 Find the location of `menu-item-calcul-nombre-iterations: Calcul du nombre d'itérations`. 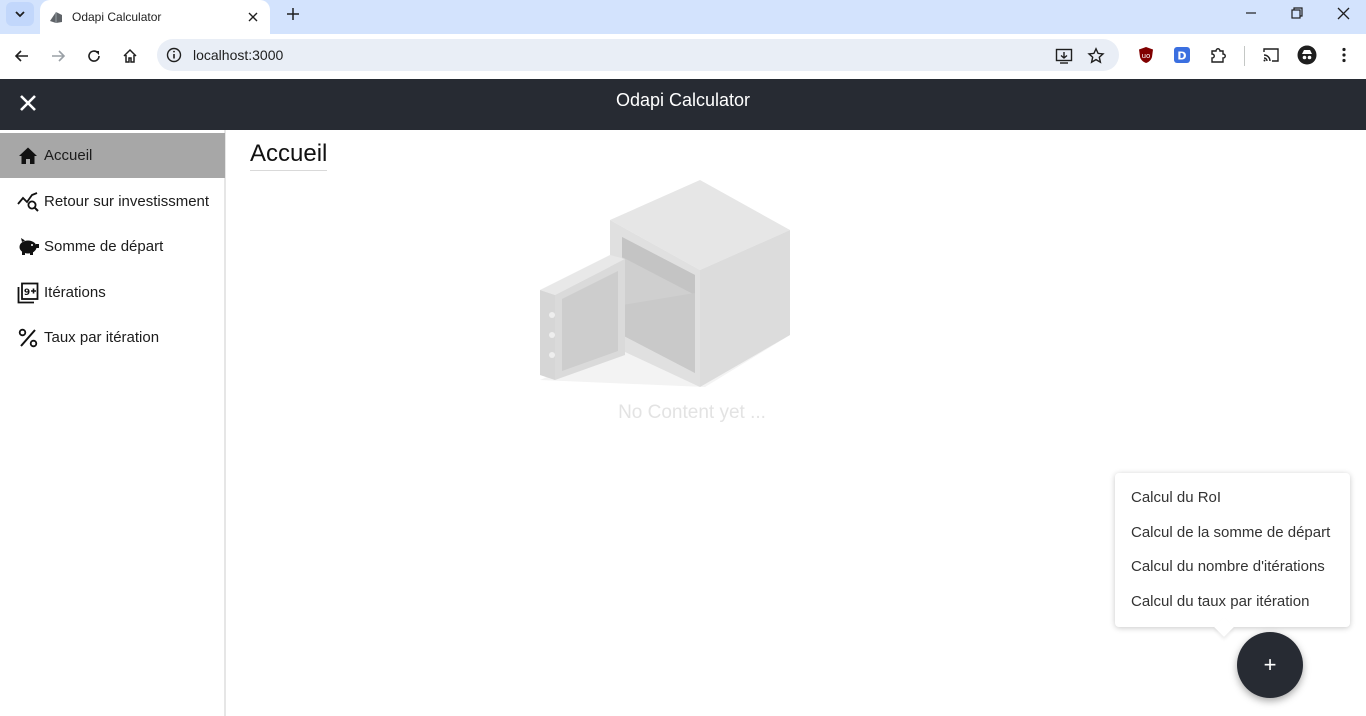

menu-item-calcul-nombre-iterations: Calcul du nombre d'itérations is located at coordinates (1228, 566).